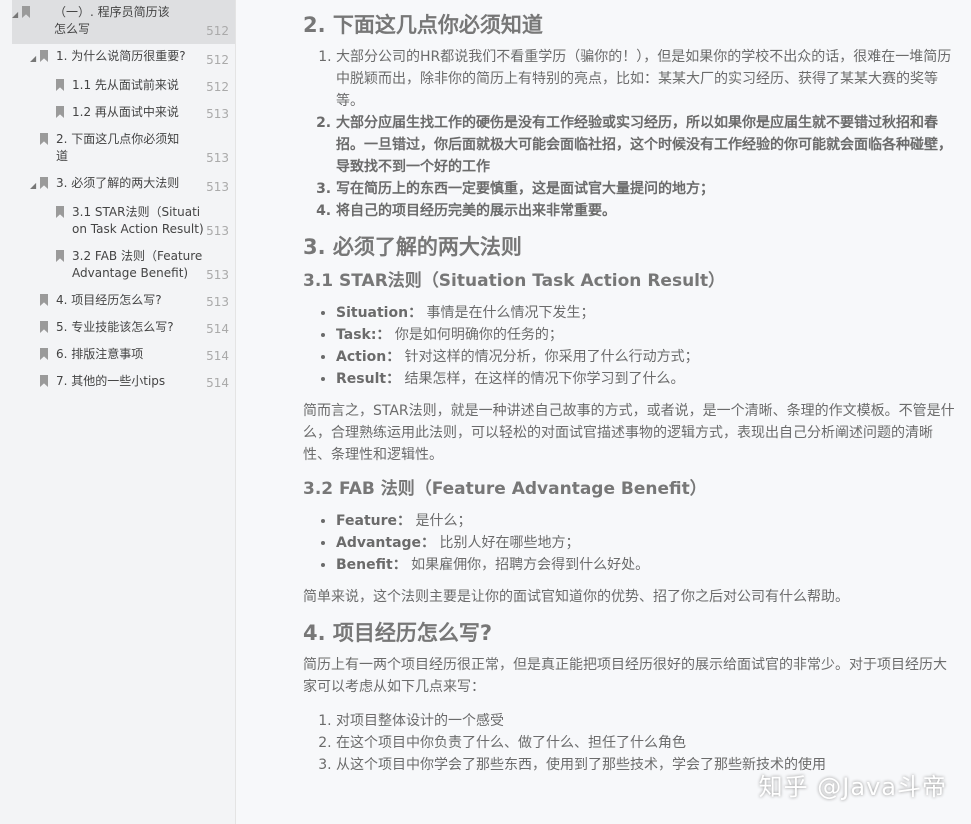 Image resolution: width=971 pixels, height=824 pixels. I want to click on toc-item: 3.2 FAB 法则（Feature Advantage Benefit) 513, so click(117, 266).